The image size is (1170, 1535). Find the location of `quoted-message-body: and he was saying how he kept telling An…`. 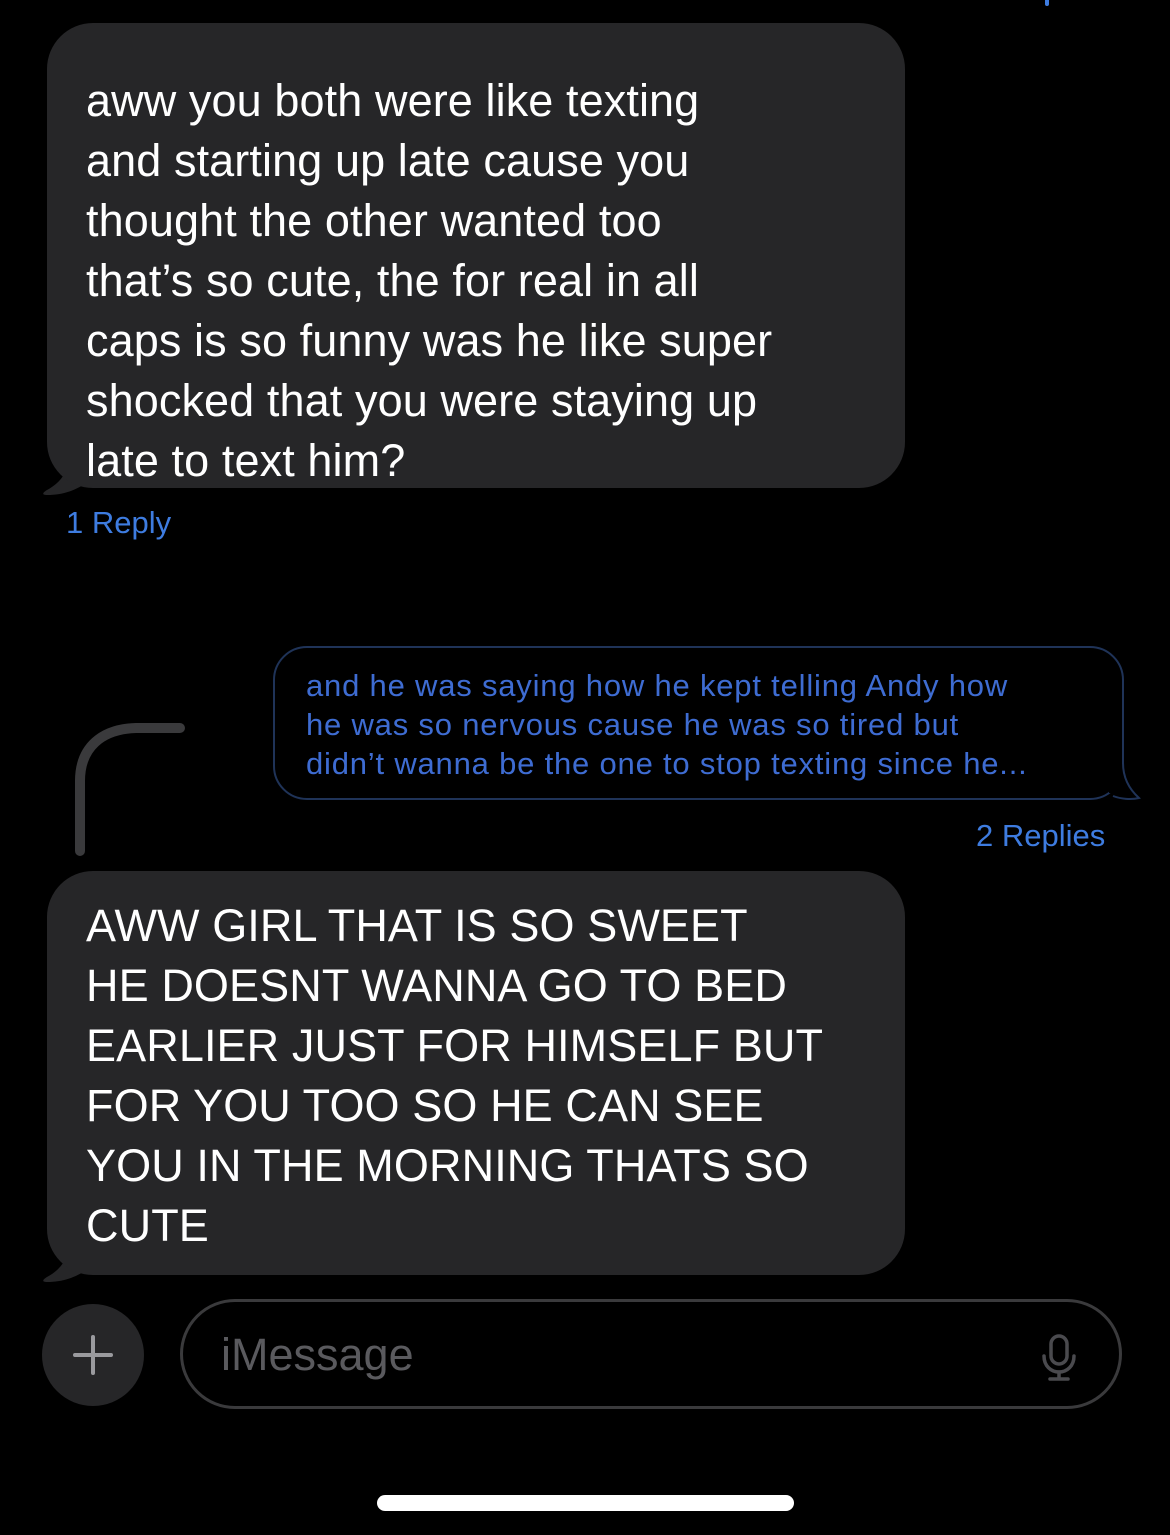

quoted-message-body: and he was saying how he kept telling An… is located at coordinates (698, 723).